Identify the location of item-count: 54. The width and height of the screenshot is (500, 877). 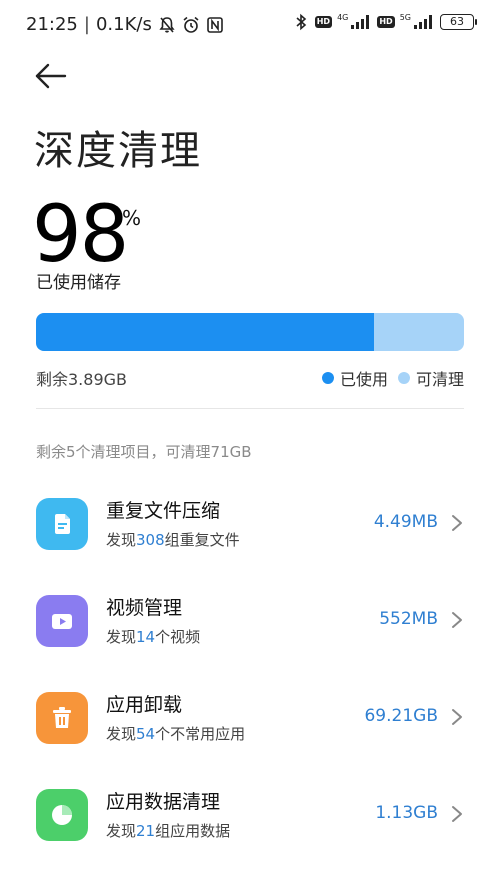
(146, 734).